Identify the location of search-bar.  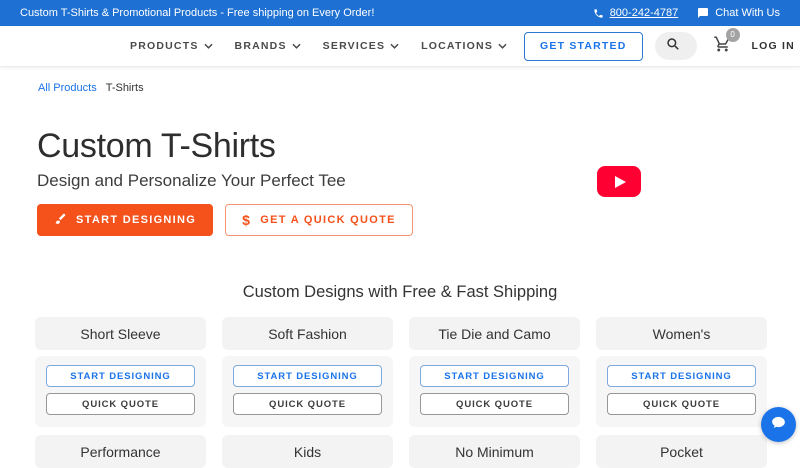
(675, 46).